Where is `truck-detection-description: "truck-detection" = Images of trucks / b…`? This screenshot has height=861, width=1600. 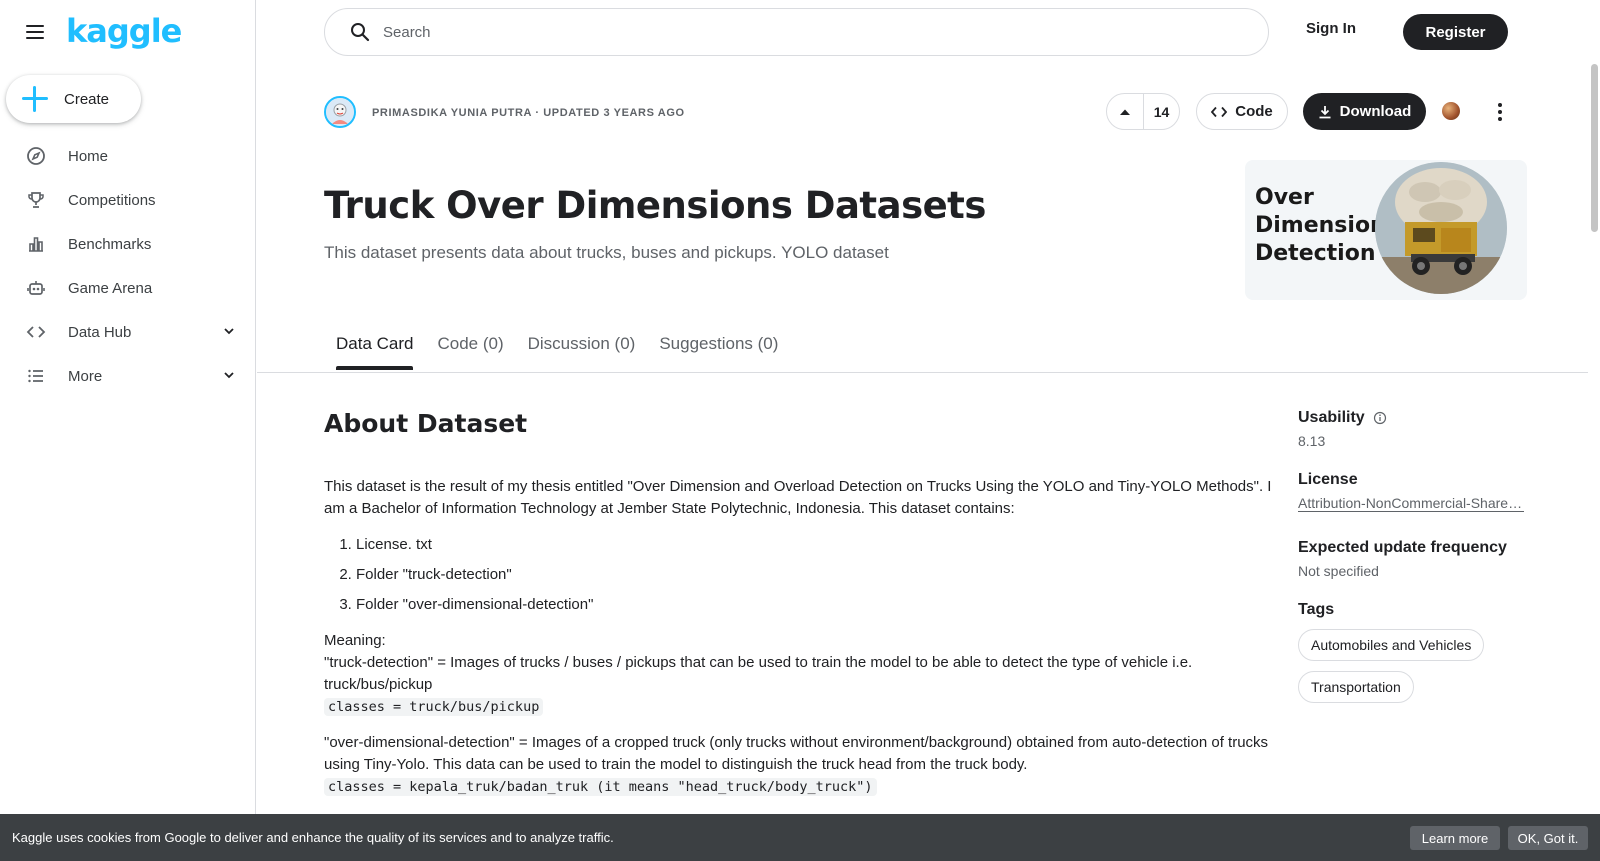 truck-detection-description: "truck-detection" = Images of trucks / b… is located at coordinates (758, 673).